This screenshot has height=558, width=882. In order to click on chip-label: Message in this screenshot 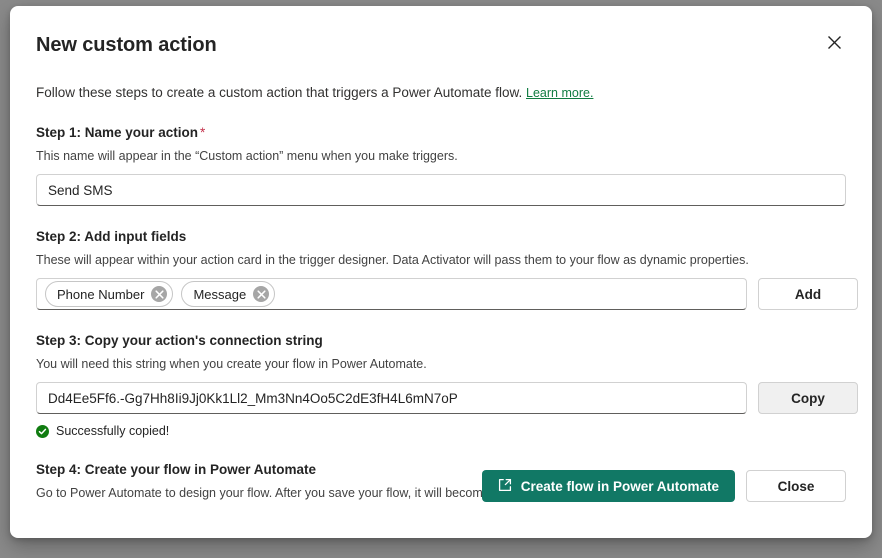, I will do `click(220, 294)`.